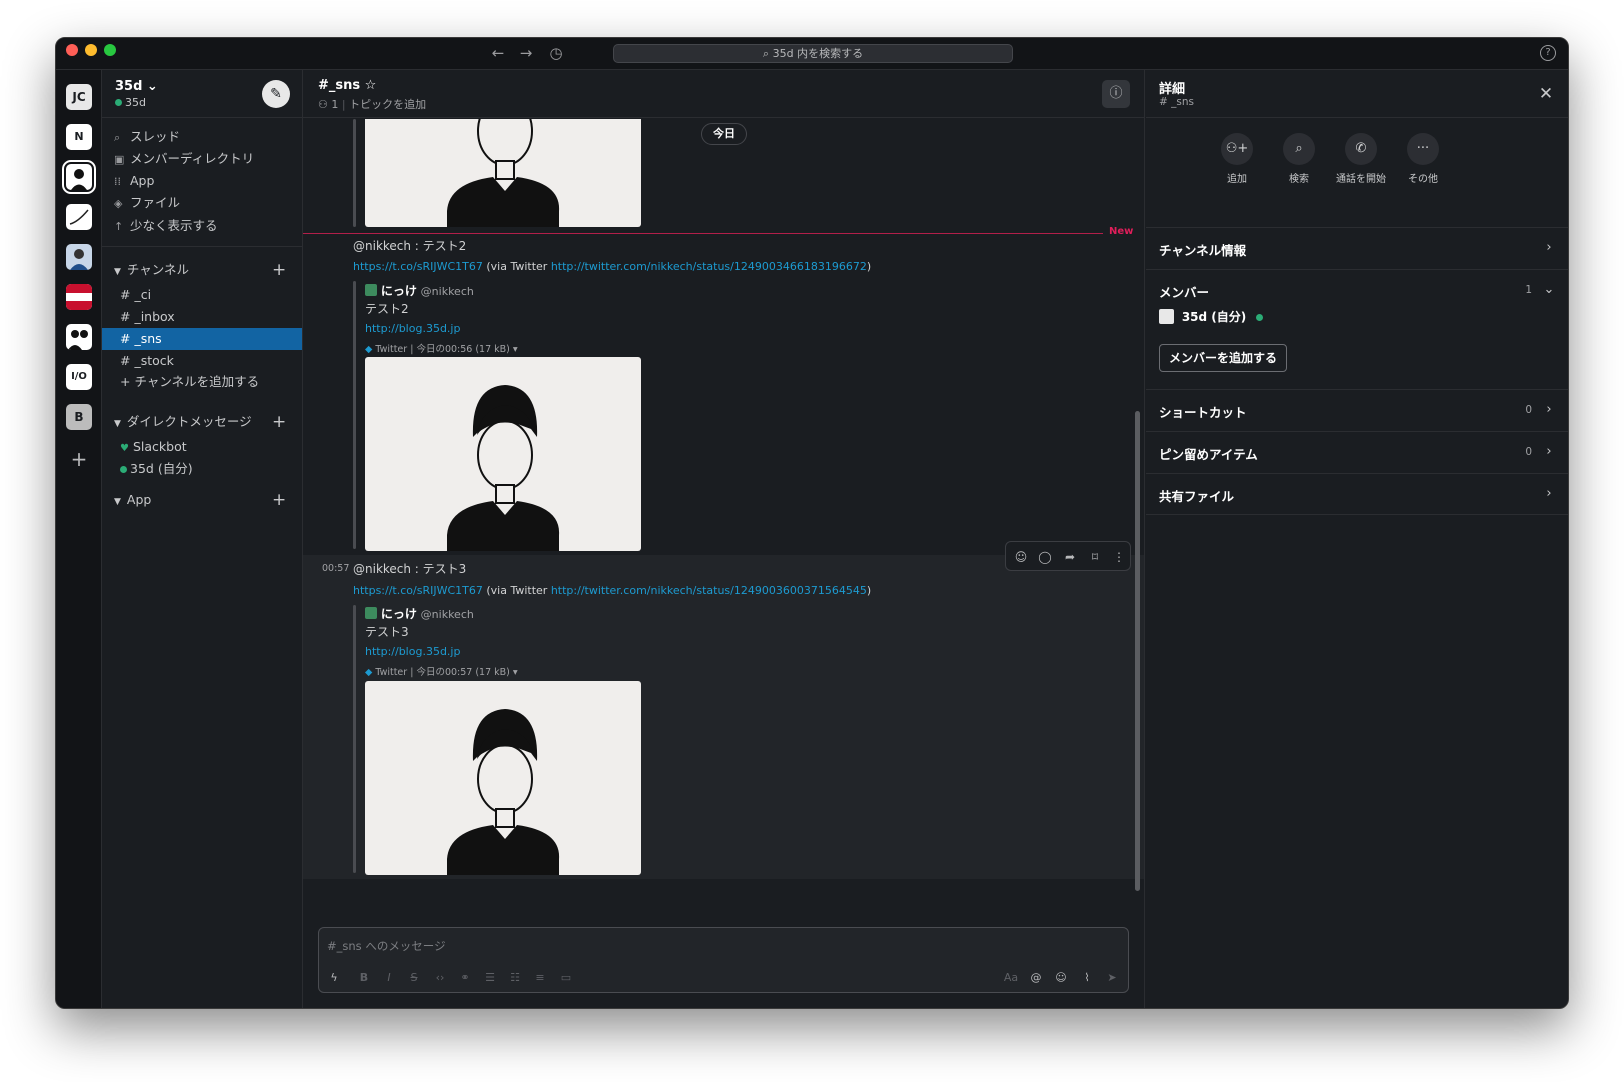 The height and width of the screenshot is (1082, 1624). I want to click on italic-icon: I, so click(389, 978).